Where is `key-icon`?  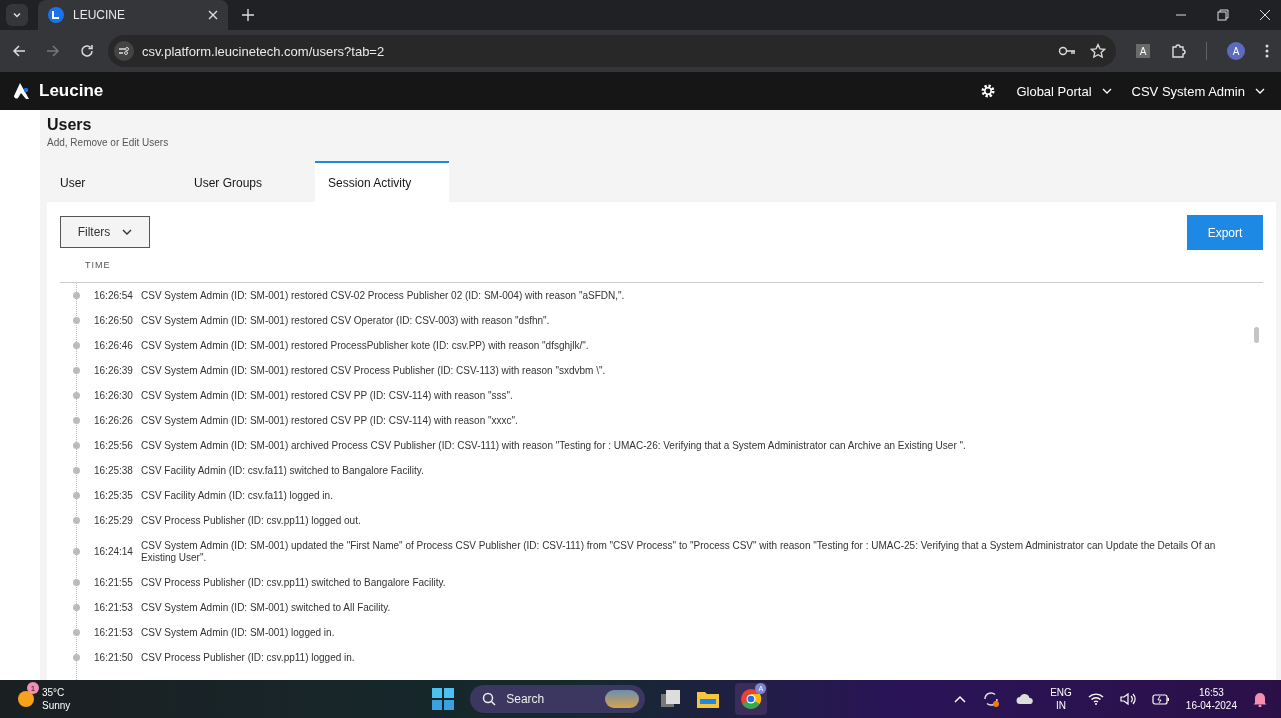 key-icon is located at coordinates (1067, 51).